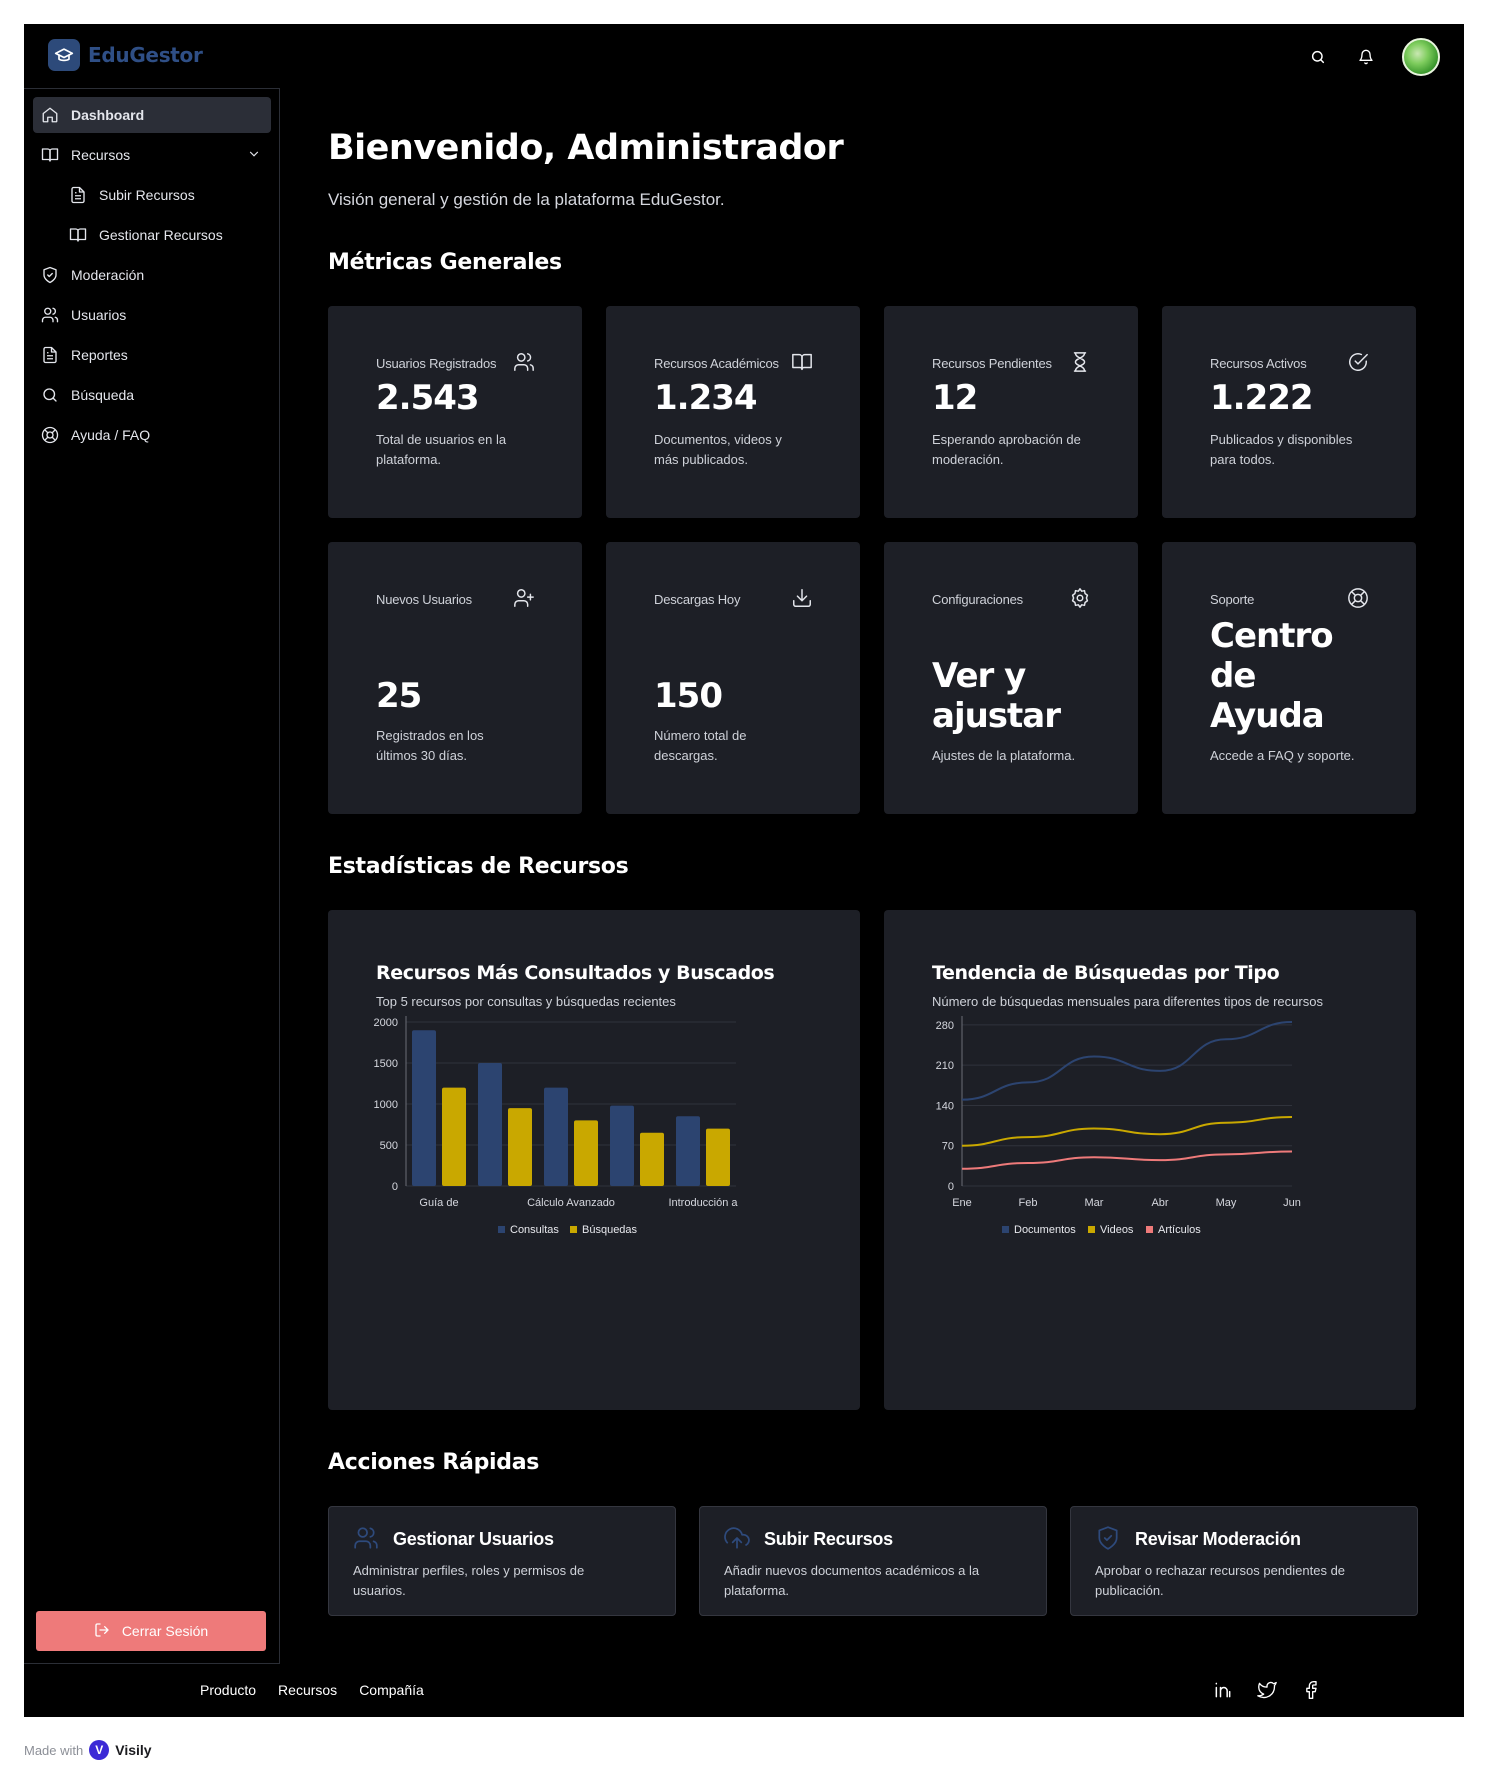 Image resolution: width=1488 pixels, height=1782 pixels. I want to click on x-tick-label: Introducción a, so click(703, 1203).